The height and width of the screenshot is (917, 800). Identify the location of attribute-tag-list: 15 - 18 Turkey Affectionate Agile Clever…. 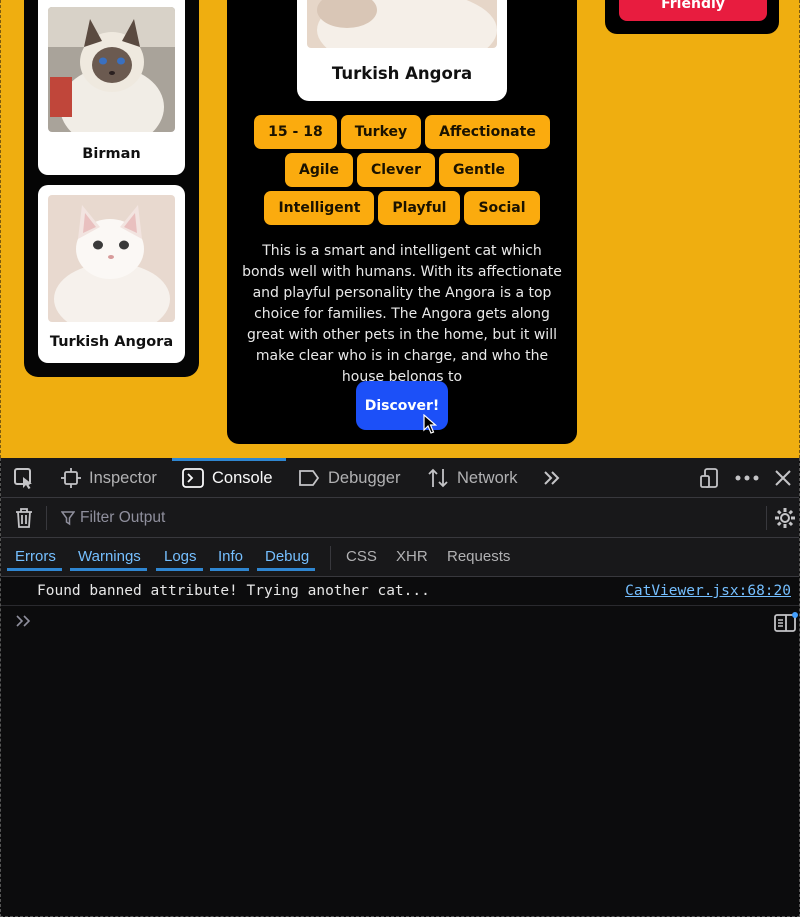
(402, 170).